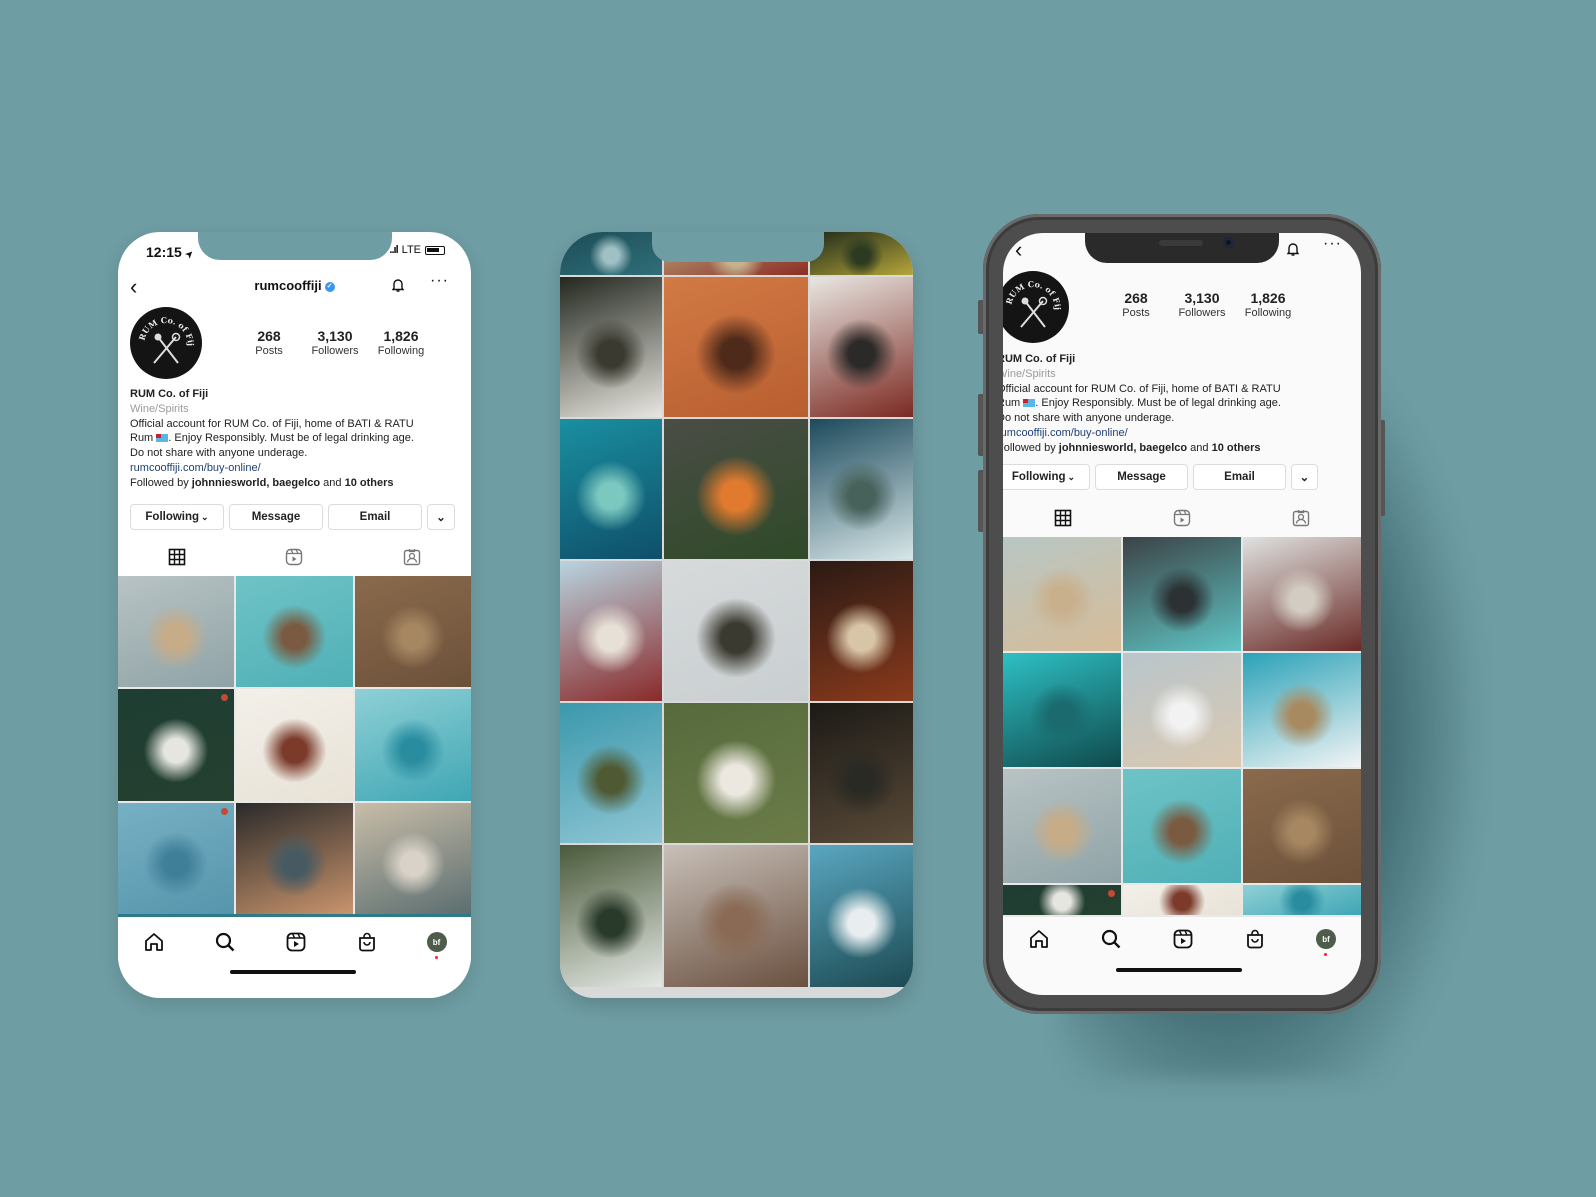 The image size is (1596, 1197). I want to click on status-bar: 12:15 ➤ ..ıl LTE, so click(295, 253).